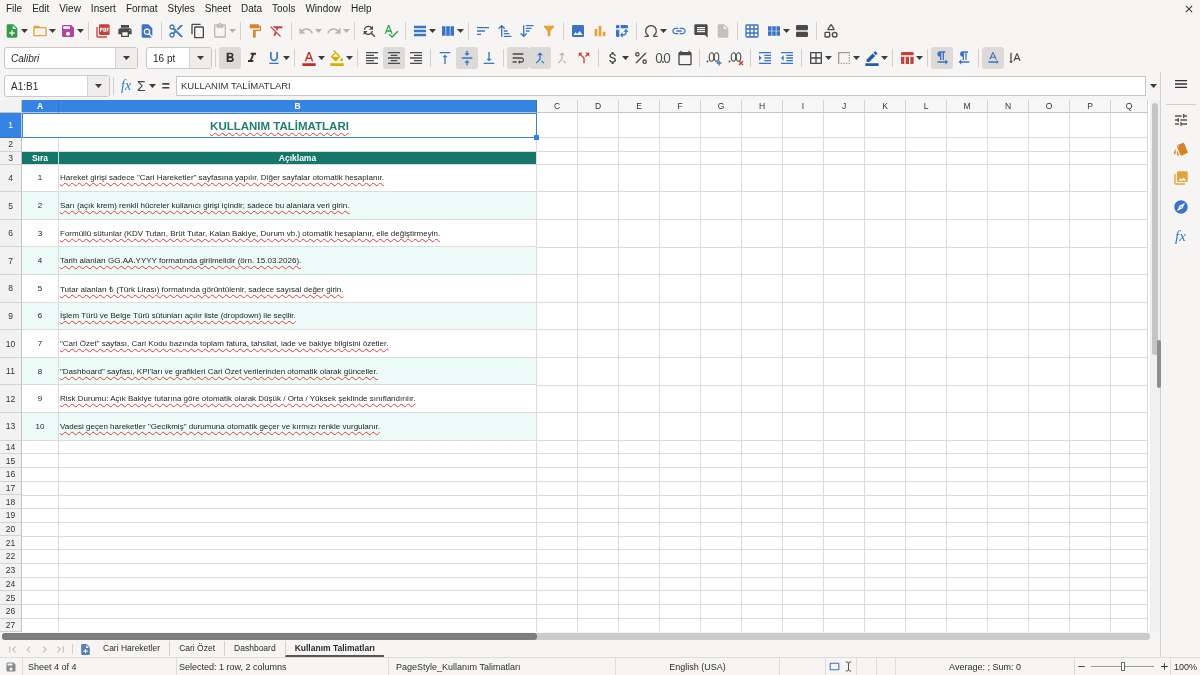 This screenshot has height=675, width=1200. I want to click on menu-item: View, so click(70, 9).